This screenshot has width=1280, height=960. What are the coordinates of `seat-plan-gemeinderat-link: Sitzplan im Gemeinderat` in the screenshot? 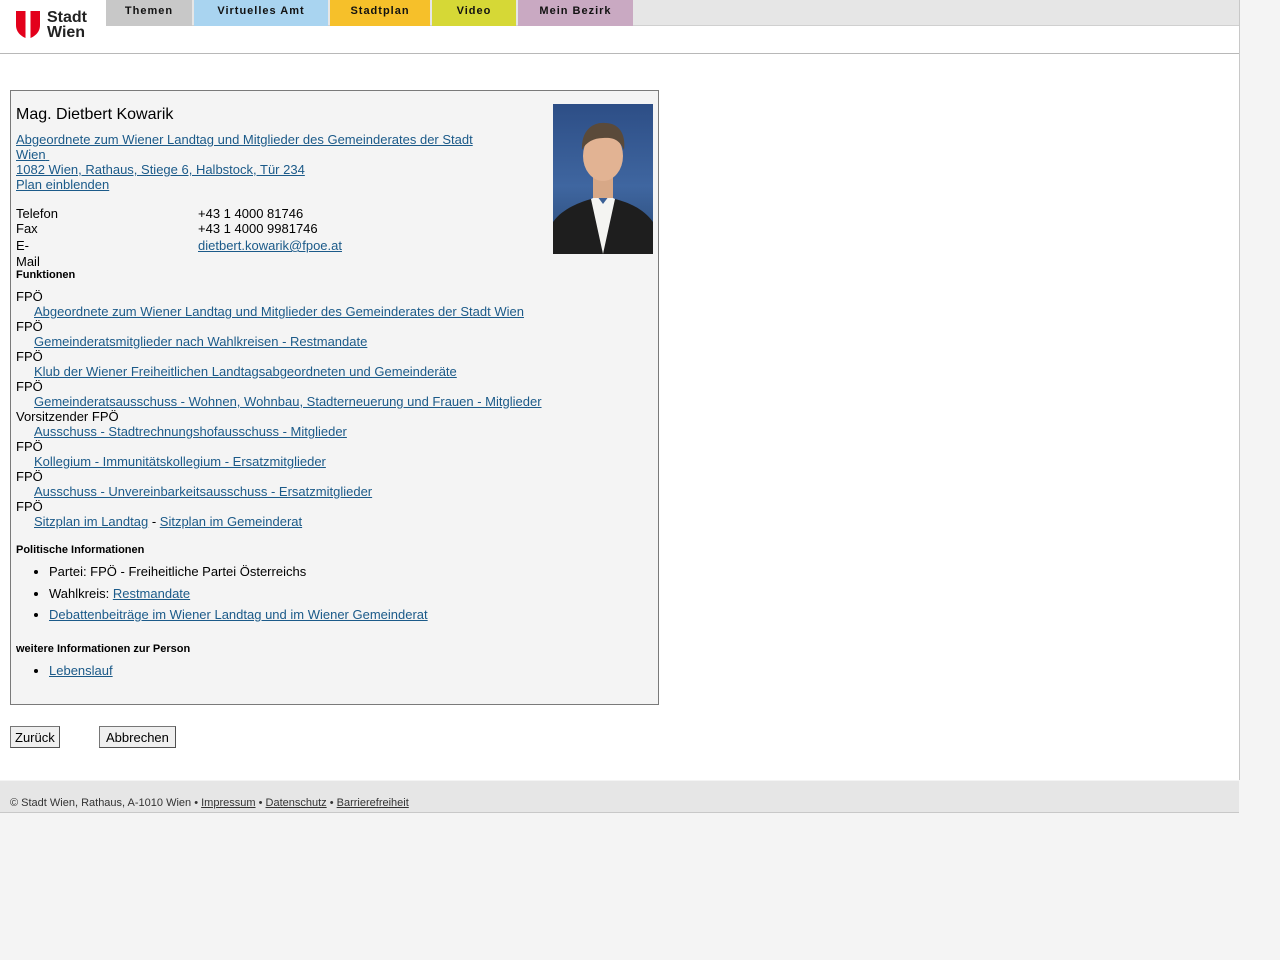 It's located at (231, 521).